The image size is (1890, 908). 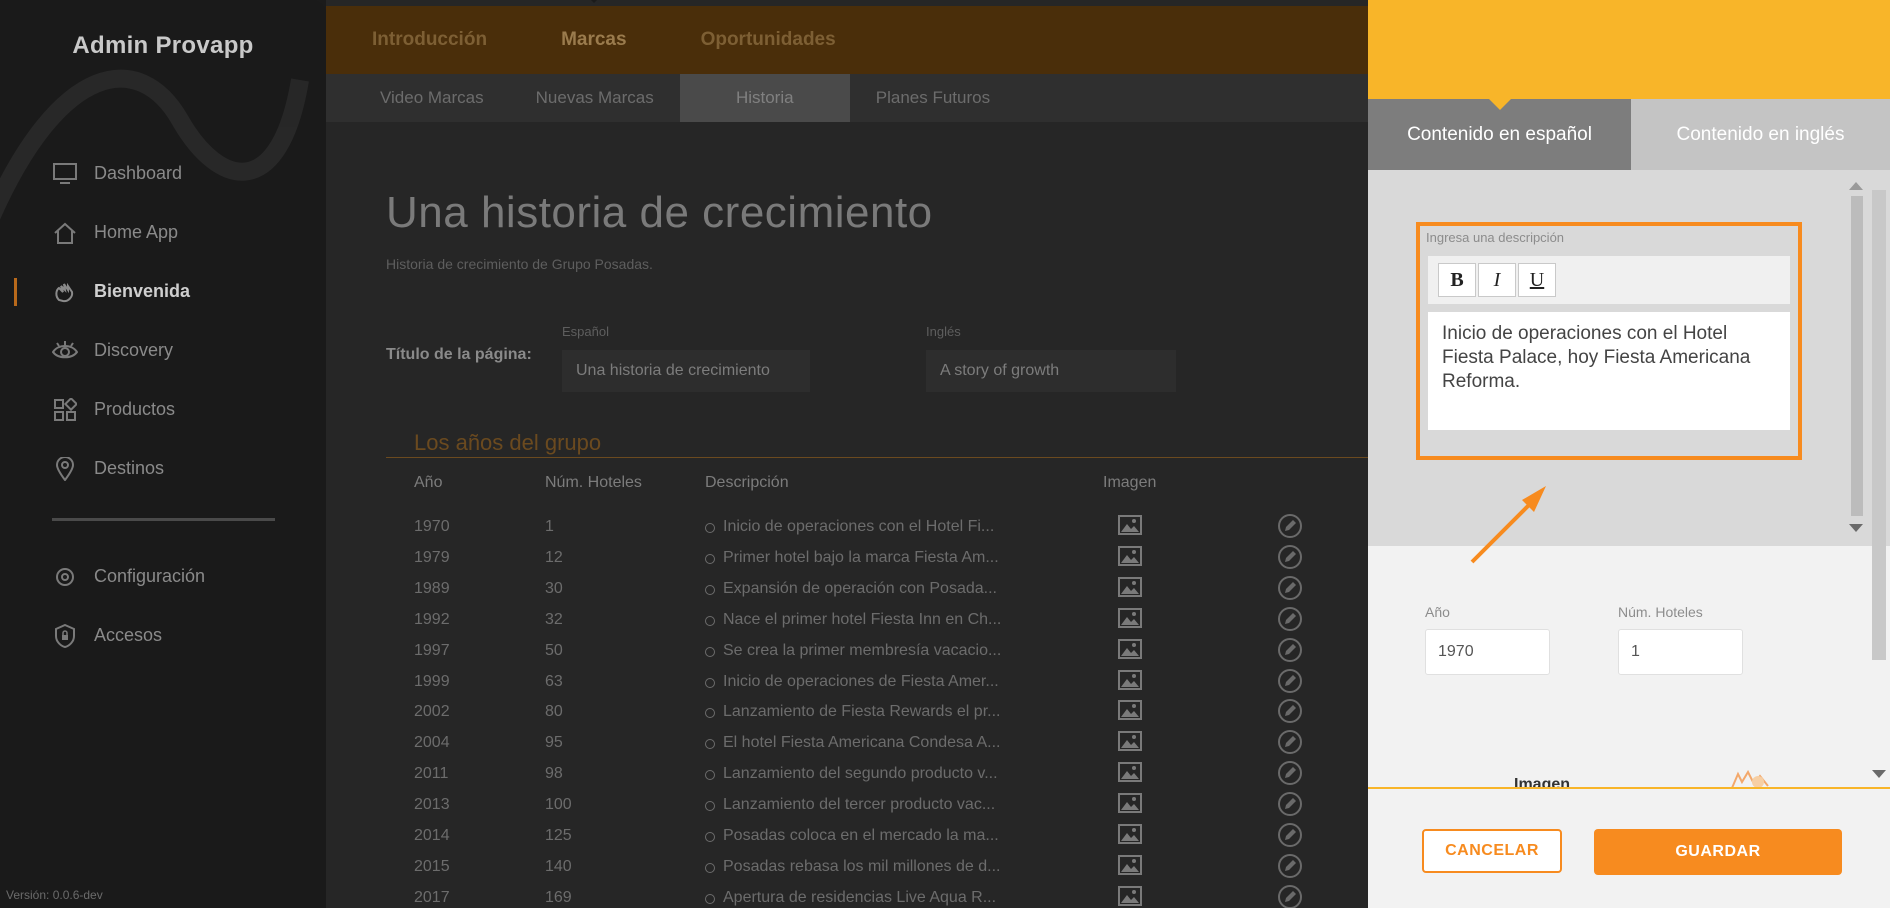 I want to click on sidebar-item-accesos: Accesos, so click(x=163, y=635).